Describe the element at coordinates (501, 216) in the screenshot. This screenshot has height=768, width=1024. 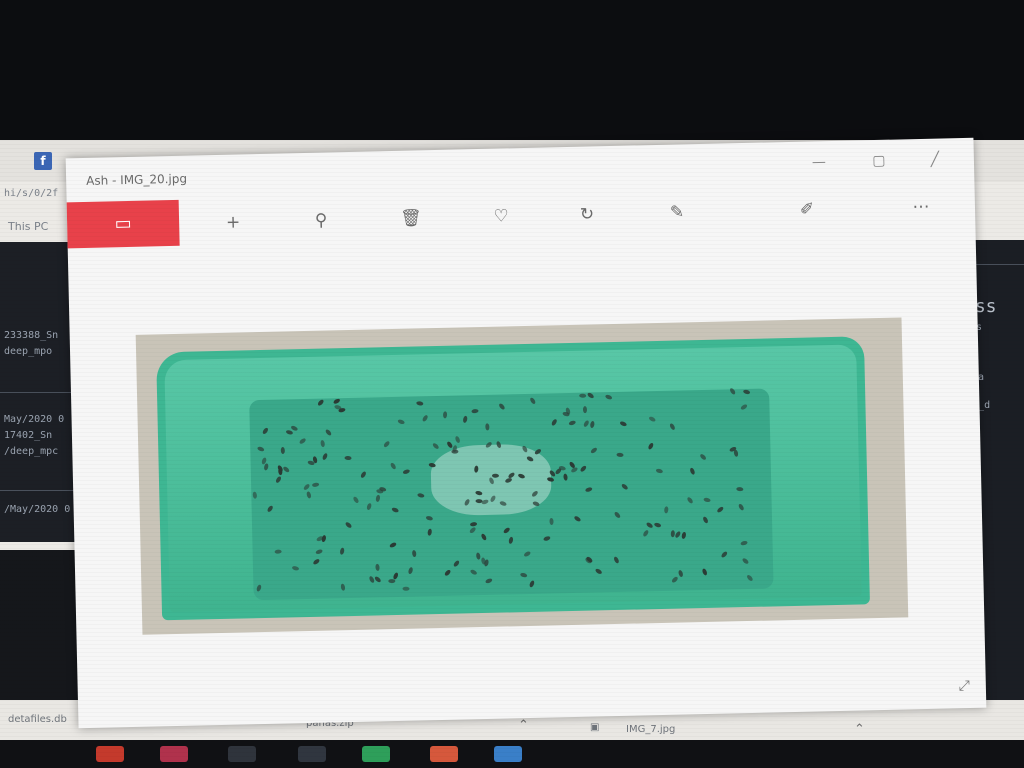
I see `favorite-button: ♡` at that location.